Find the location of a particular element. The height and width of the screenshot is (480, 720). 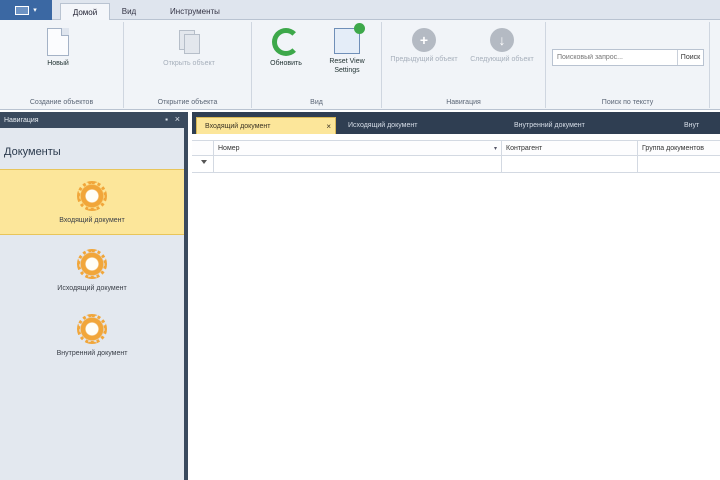

ribbon-group-search: Поиск Поиск по тексту is located at coordinates (628, 65).